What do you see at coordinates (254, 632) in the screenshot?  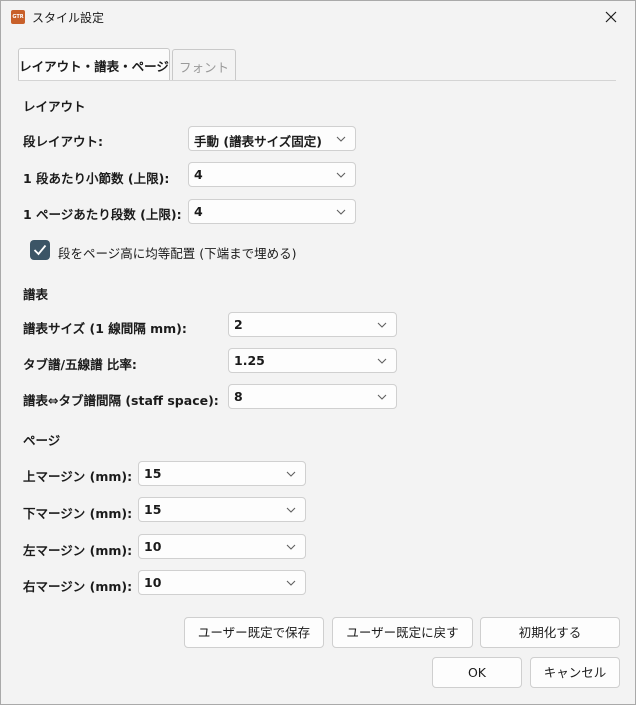 I see `save-user-default-button: ユーザー既定で保存` at bounding box center [254, 632].